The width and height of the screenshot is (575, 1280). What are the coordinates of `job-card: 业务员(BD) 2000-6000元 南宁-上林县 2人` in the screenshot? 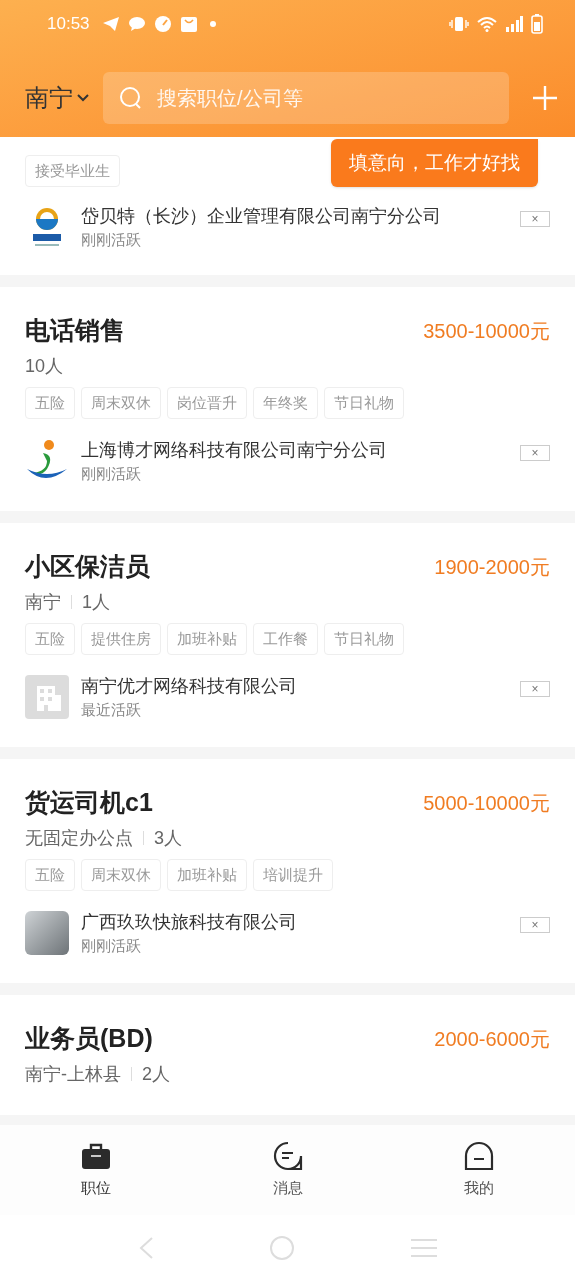 It's located at (287, 1055).